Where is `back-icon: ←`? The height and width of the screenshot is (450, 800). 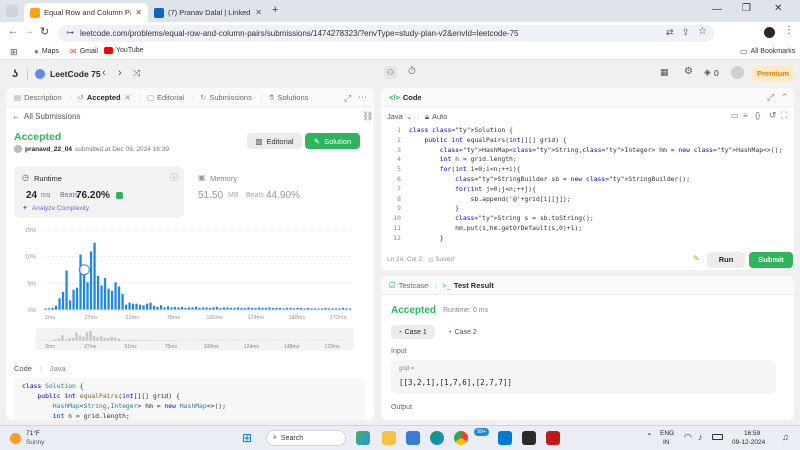 back-icon: ← is located at coordinates (13, 31).